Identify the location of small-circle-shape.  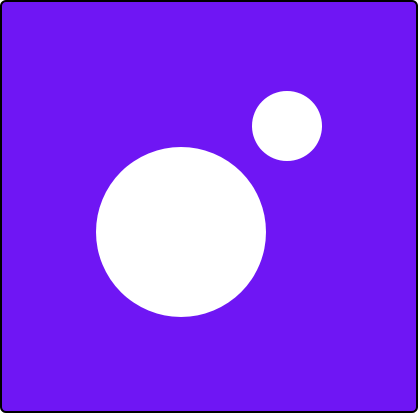
(287, 126).